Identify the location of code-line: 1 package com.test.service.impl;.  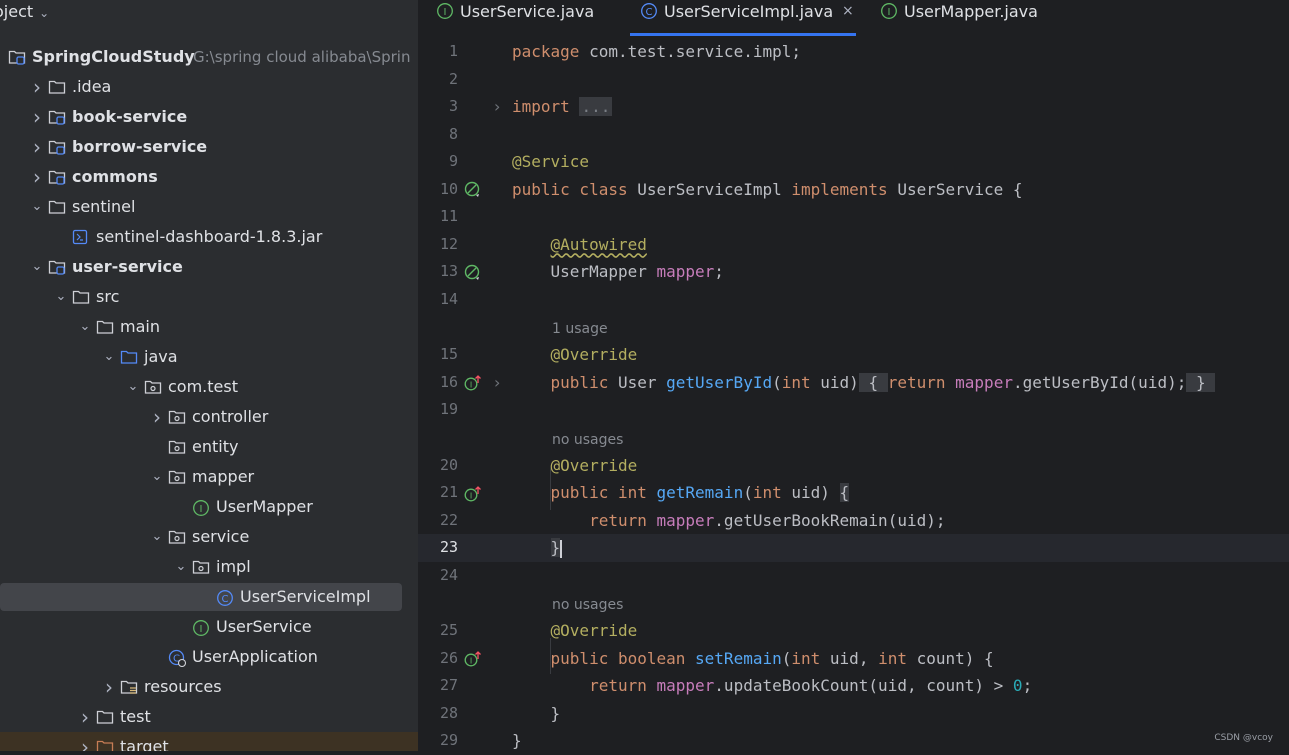
(853, 52).